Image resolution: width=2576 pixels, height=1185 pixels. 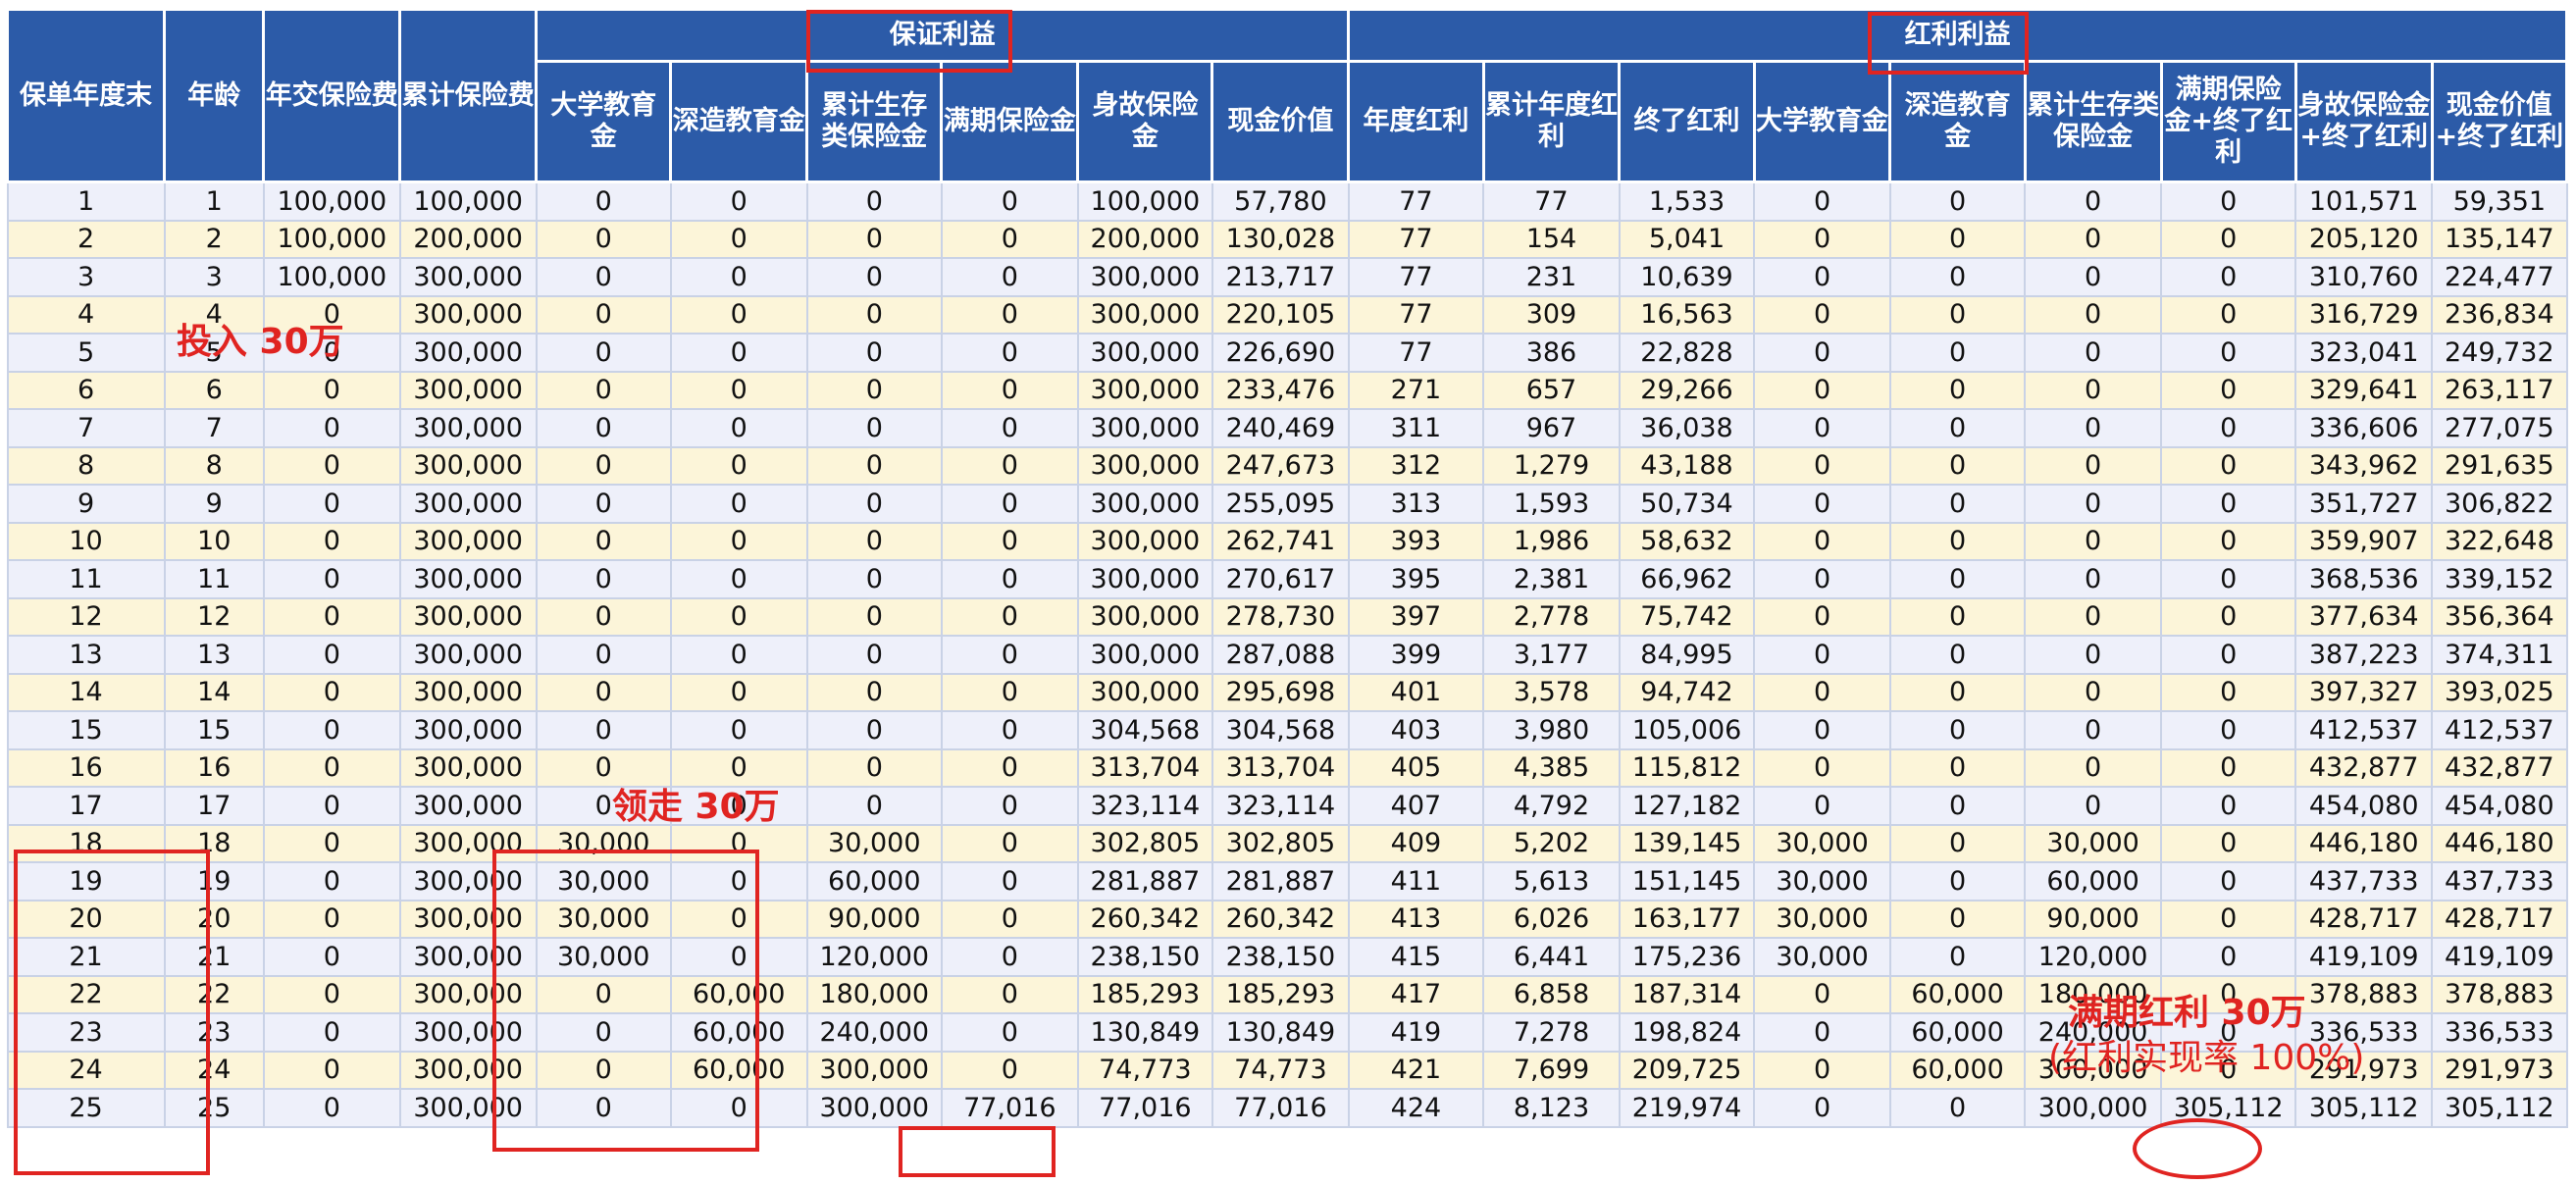 What do you see at coordinates (1551, 541) in the screenshot?
I see `table-cell: 1,986` at bounding box center [1551, 541].